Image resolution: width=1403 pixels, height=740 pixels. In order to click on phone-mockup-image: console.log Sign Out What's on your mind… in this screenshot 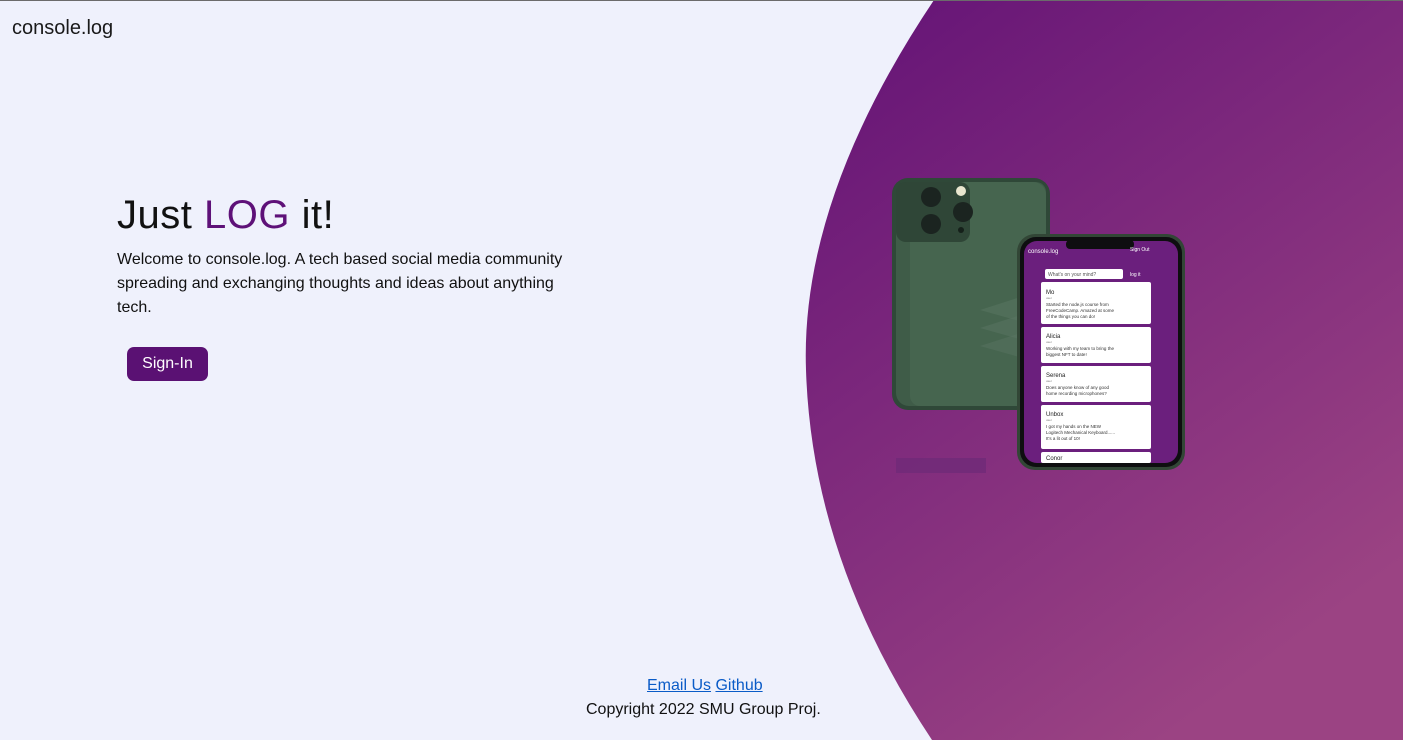, I will do `click(1038, 325)`.